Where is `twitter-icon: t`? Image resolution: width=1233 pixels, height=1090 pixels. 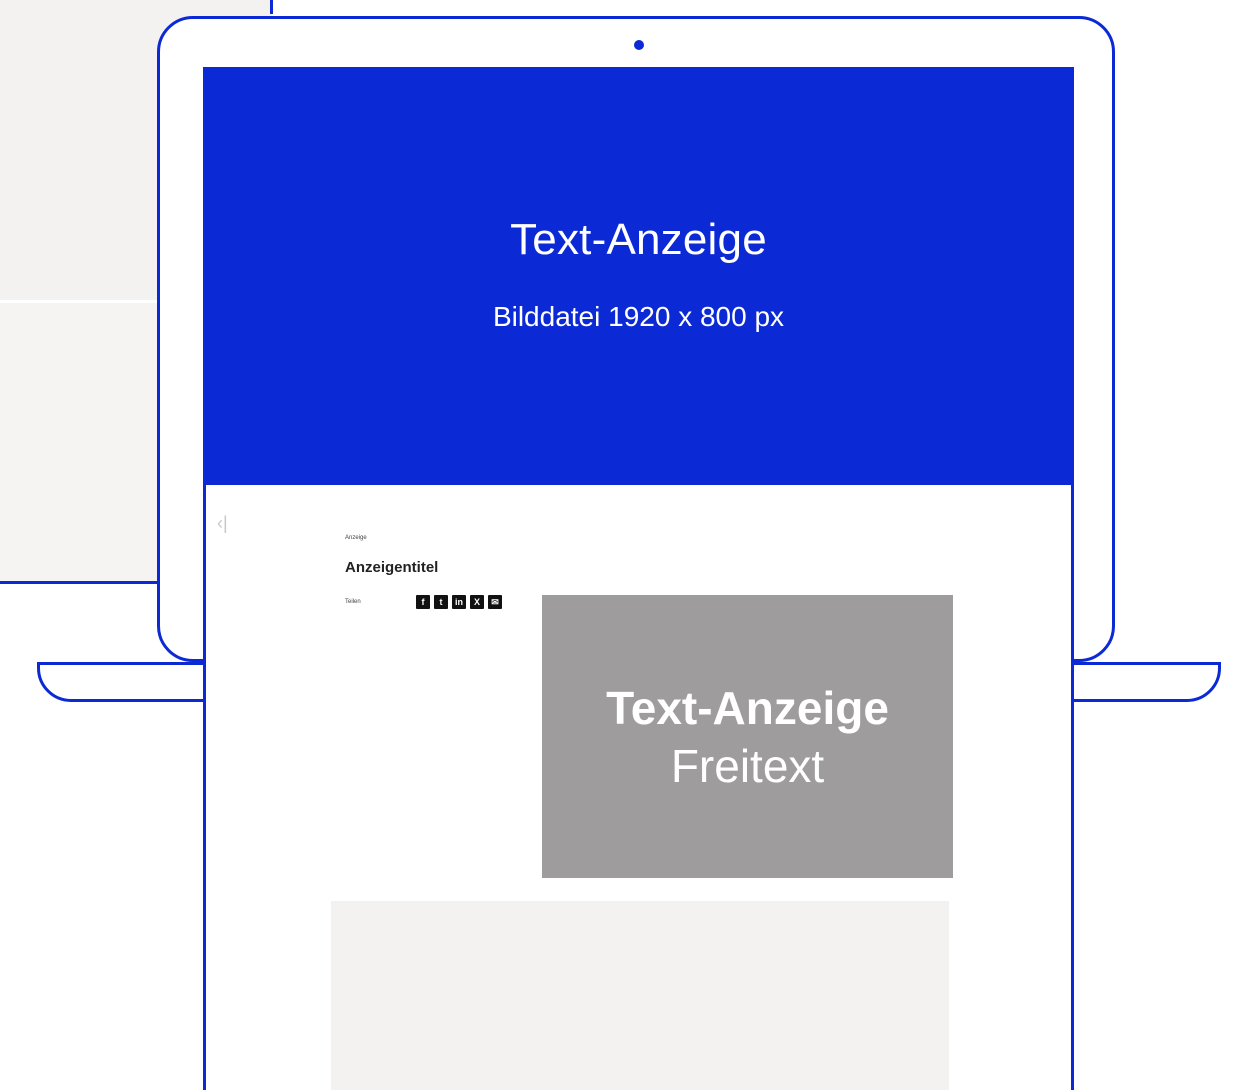 twitter-icon: t is located at coordinates (441, 602).